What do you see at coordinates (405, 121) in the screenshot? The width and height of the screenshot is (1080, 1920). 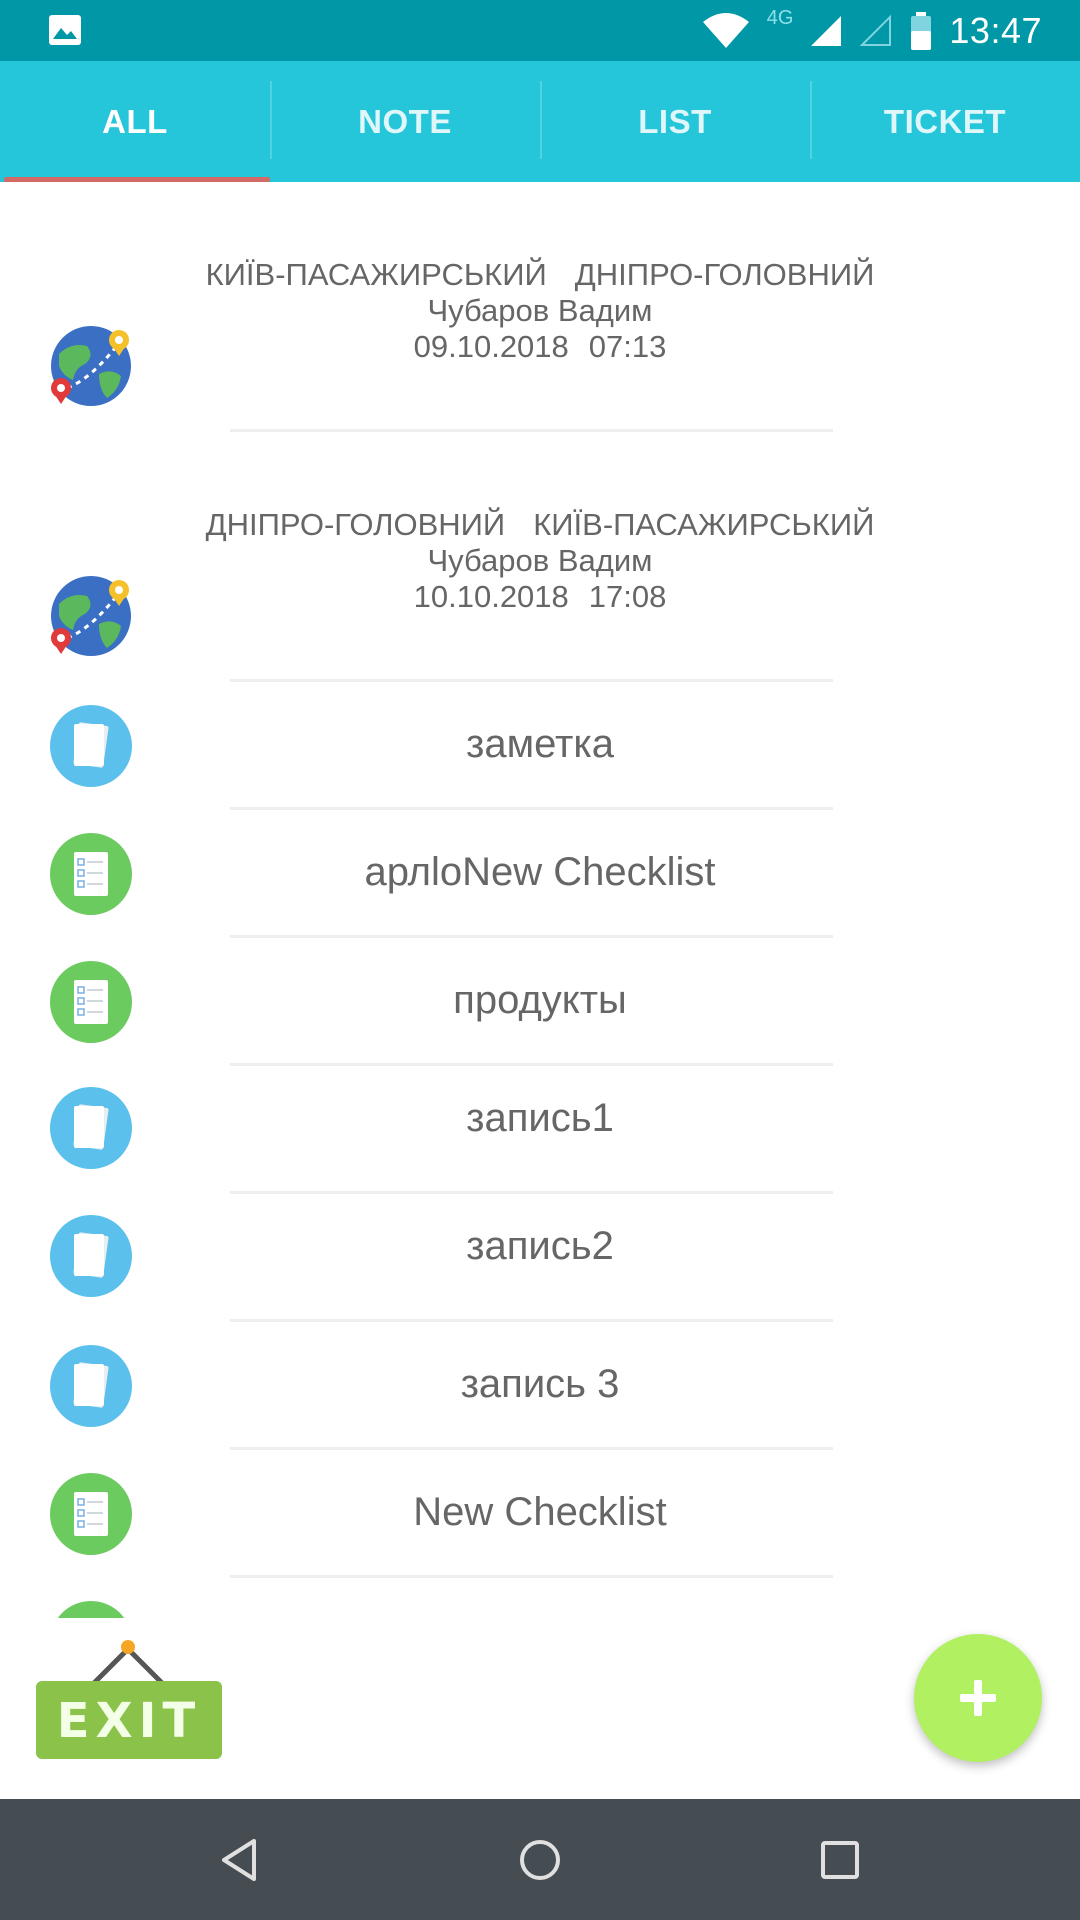 I see `tab-note: NOTE` at bounding box center [405, 121].